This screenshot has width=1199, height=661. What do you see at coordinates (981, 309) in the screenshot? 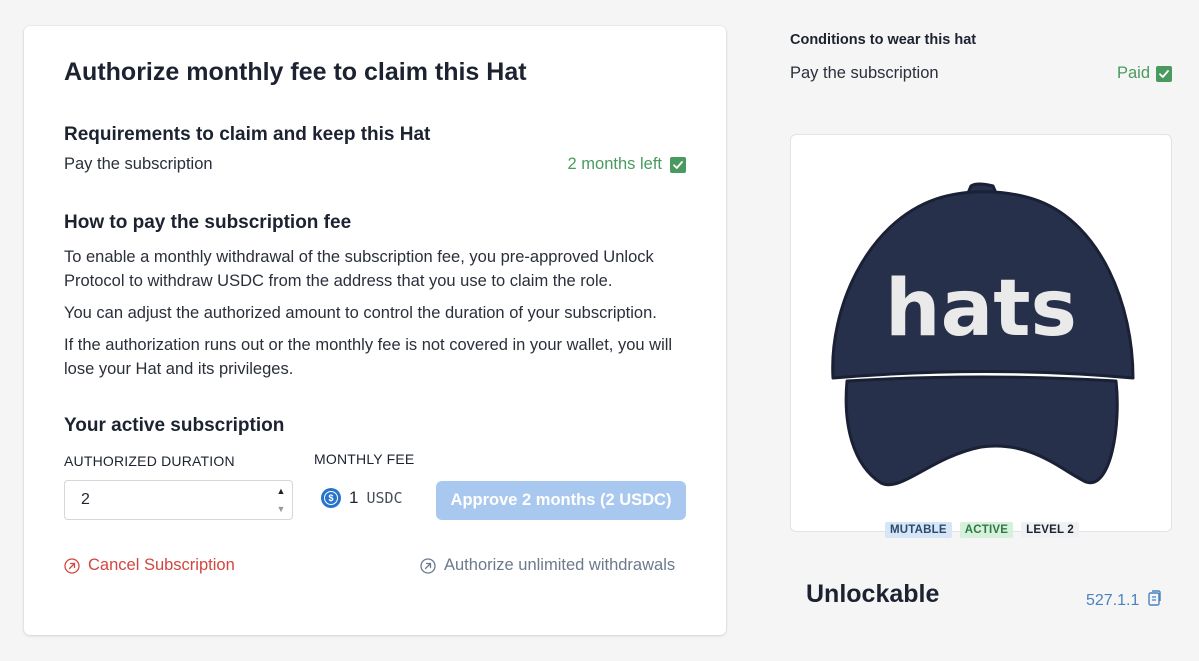
I see `cap-logo-text: hats` at bounding box center [981, 309].